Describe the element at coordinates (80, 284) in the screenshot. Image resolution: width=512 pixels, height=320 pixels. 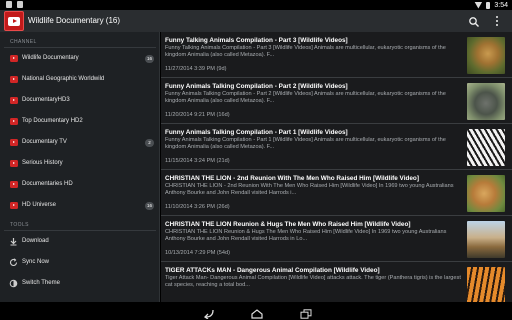
I see `switch-theme-button: Switch Theme` at that location.